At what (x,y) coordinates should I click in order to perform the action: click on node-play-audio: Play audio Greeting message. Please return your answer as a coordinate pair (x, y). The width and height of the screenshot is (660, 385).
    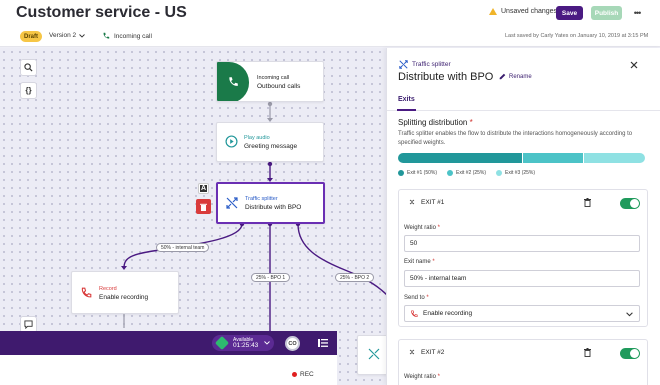
    Looking at the image, I should click on (270, 142).